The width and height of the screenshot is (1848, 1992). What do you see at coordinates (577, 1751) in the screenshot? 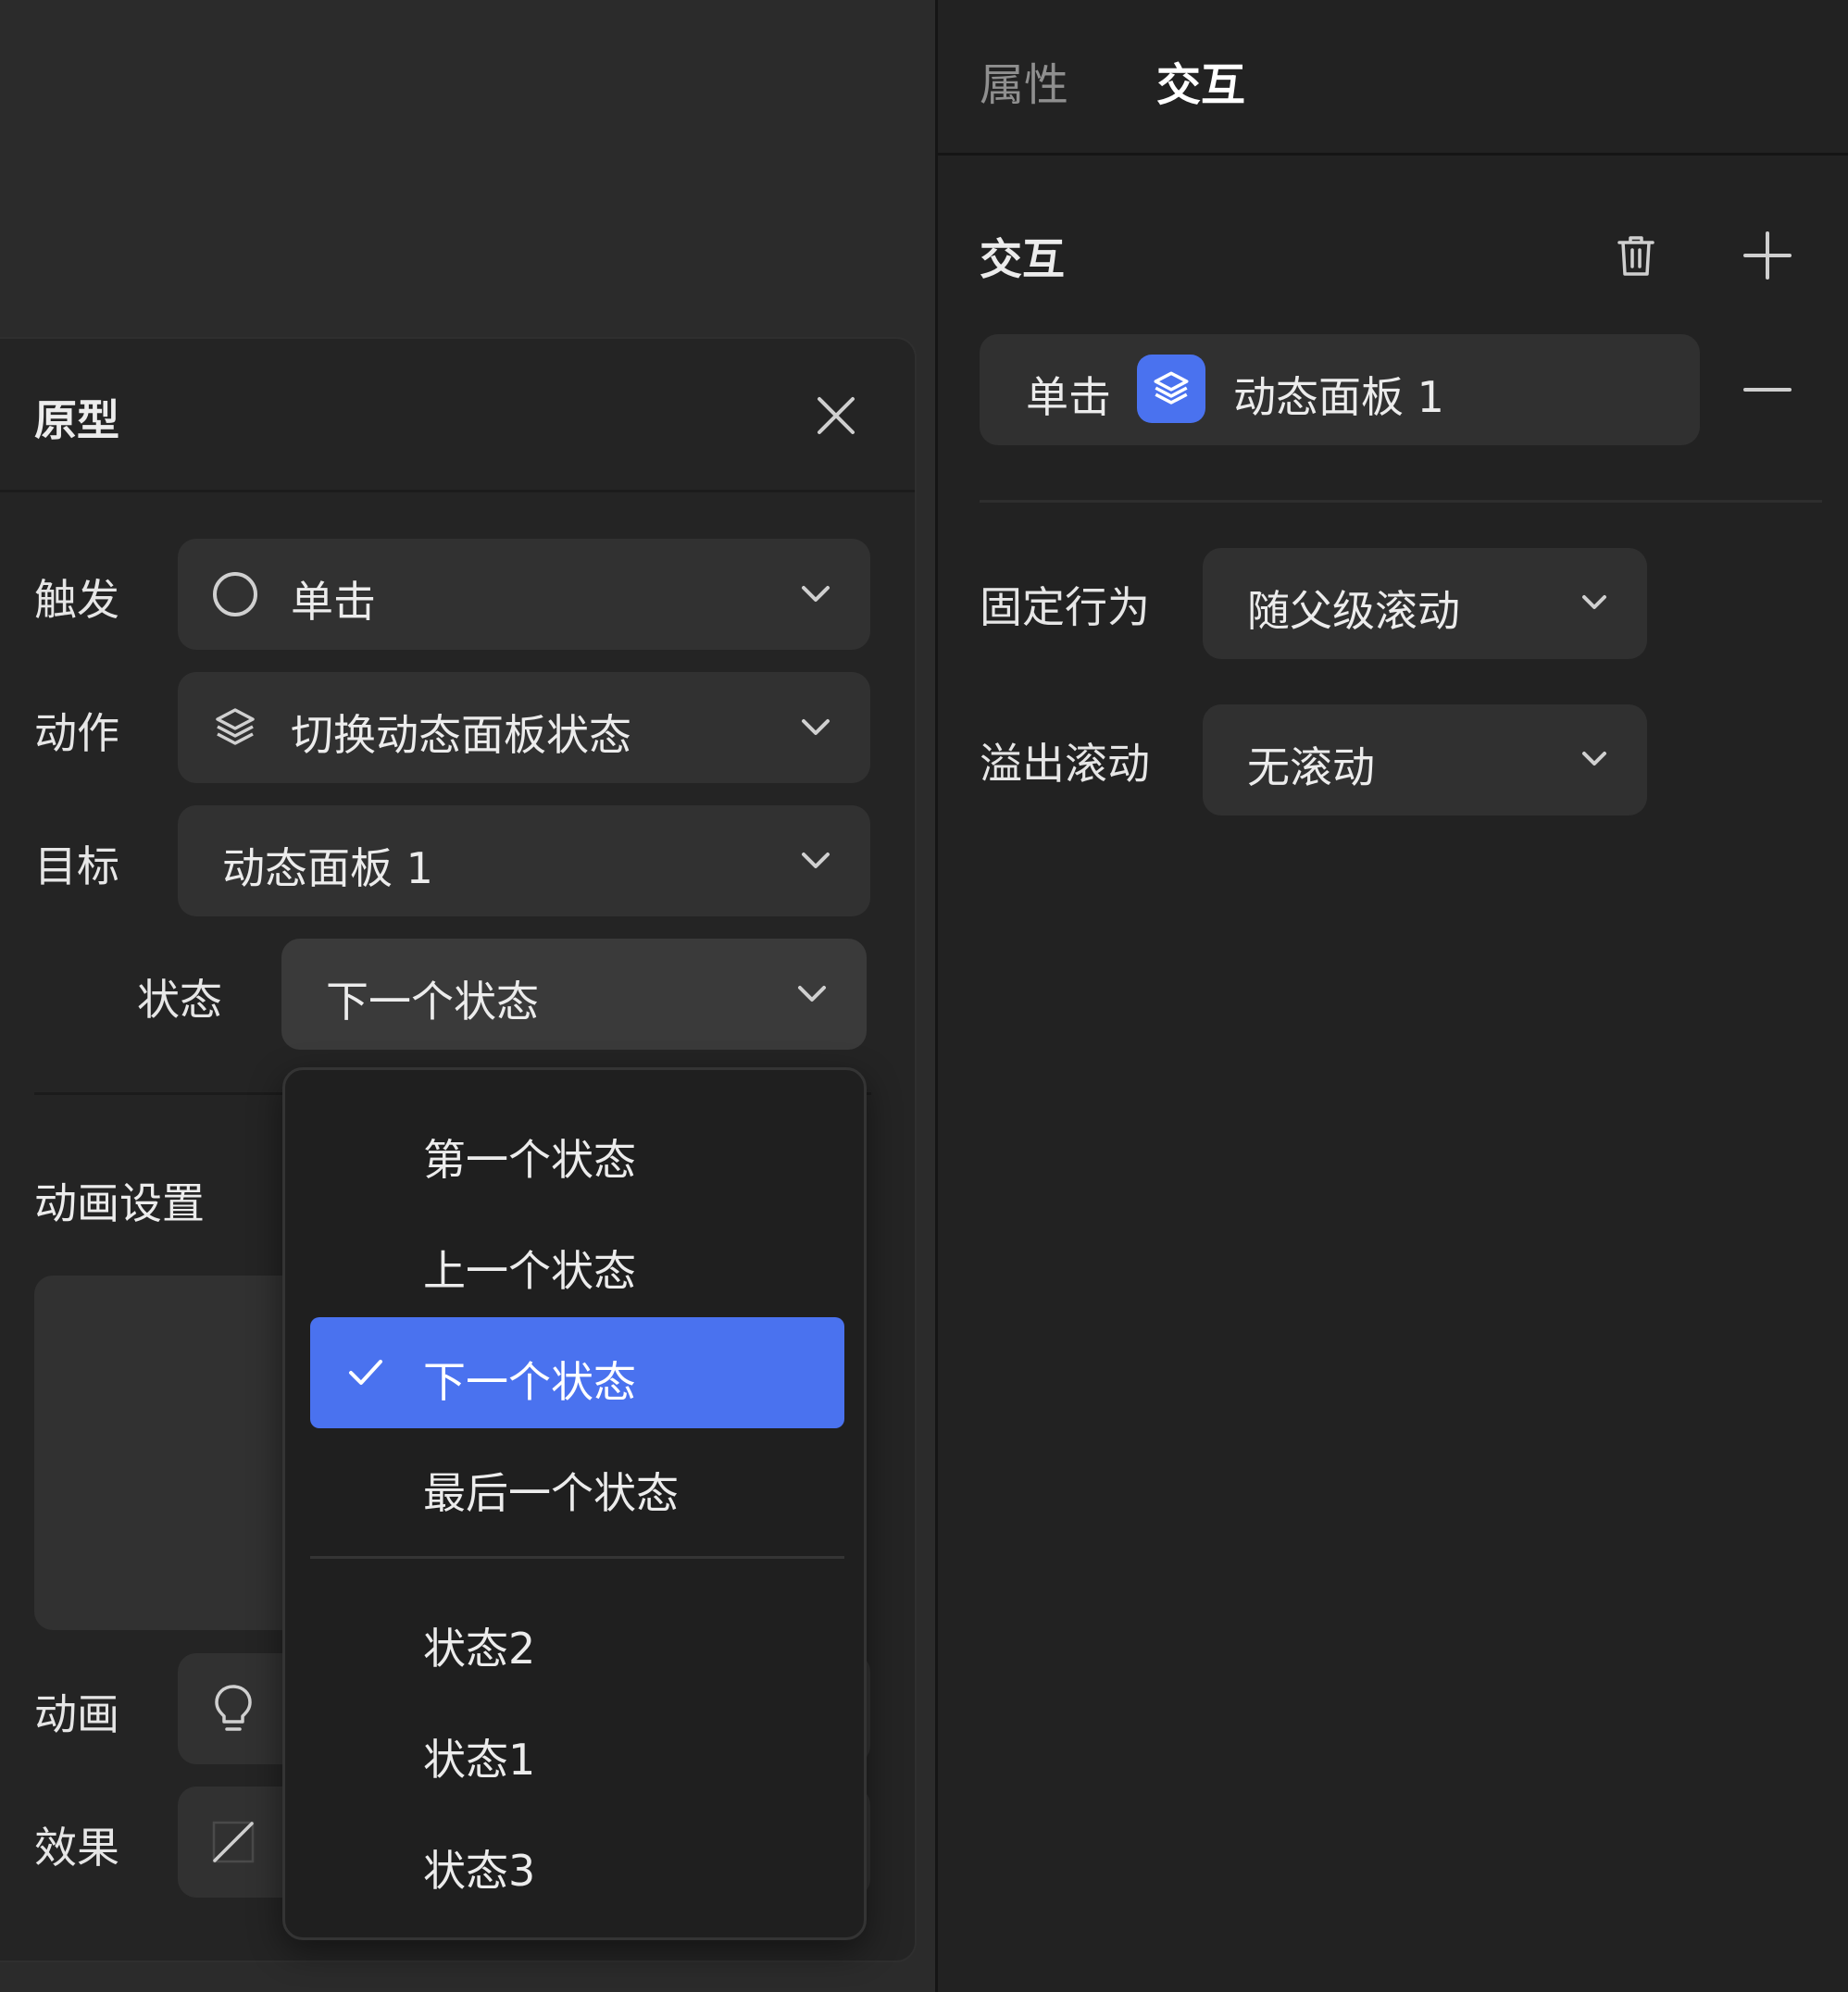
I see `dropdown-item: 状态1` at bounding box center [577, 1751].